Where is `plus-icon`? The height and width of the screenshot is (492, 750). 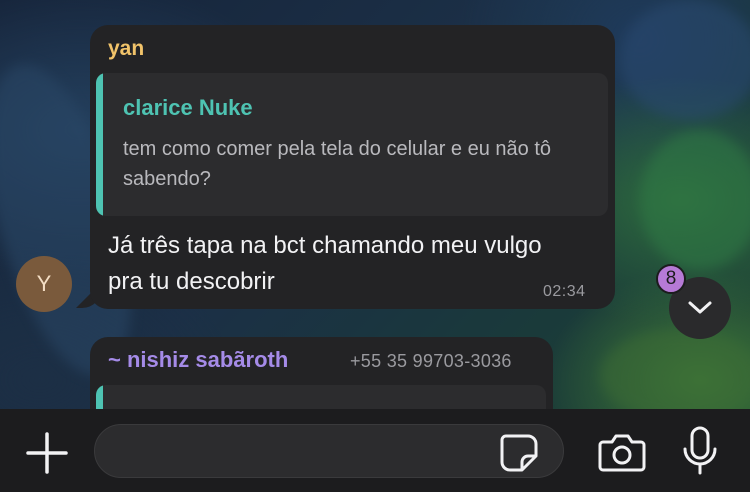 plus-icon is located at coordinates (47, 453).